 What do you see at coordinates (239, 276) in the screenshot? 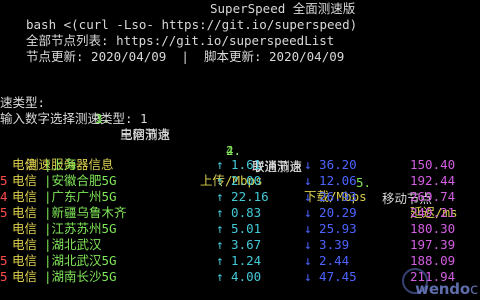
I see `row-upload: ↑ 4.00` at bounding box center [239, 276].